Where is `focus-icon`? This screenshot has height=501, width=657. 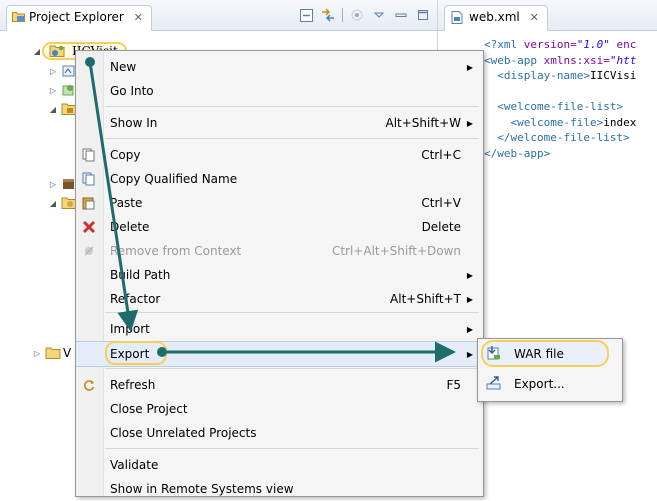 focus-icon is located at coordinates (357, 15).